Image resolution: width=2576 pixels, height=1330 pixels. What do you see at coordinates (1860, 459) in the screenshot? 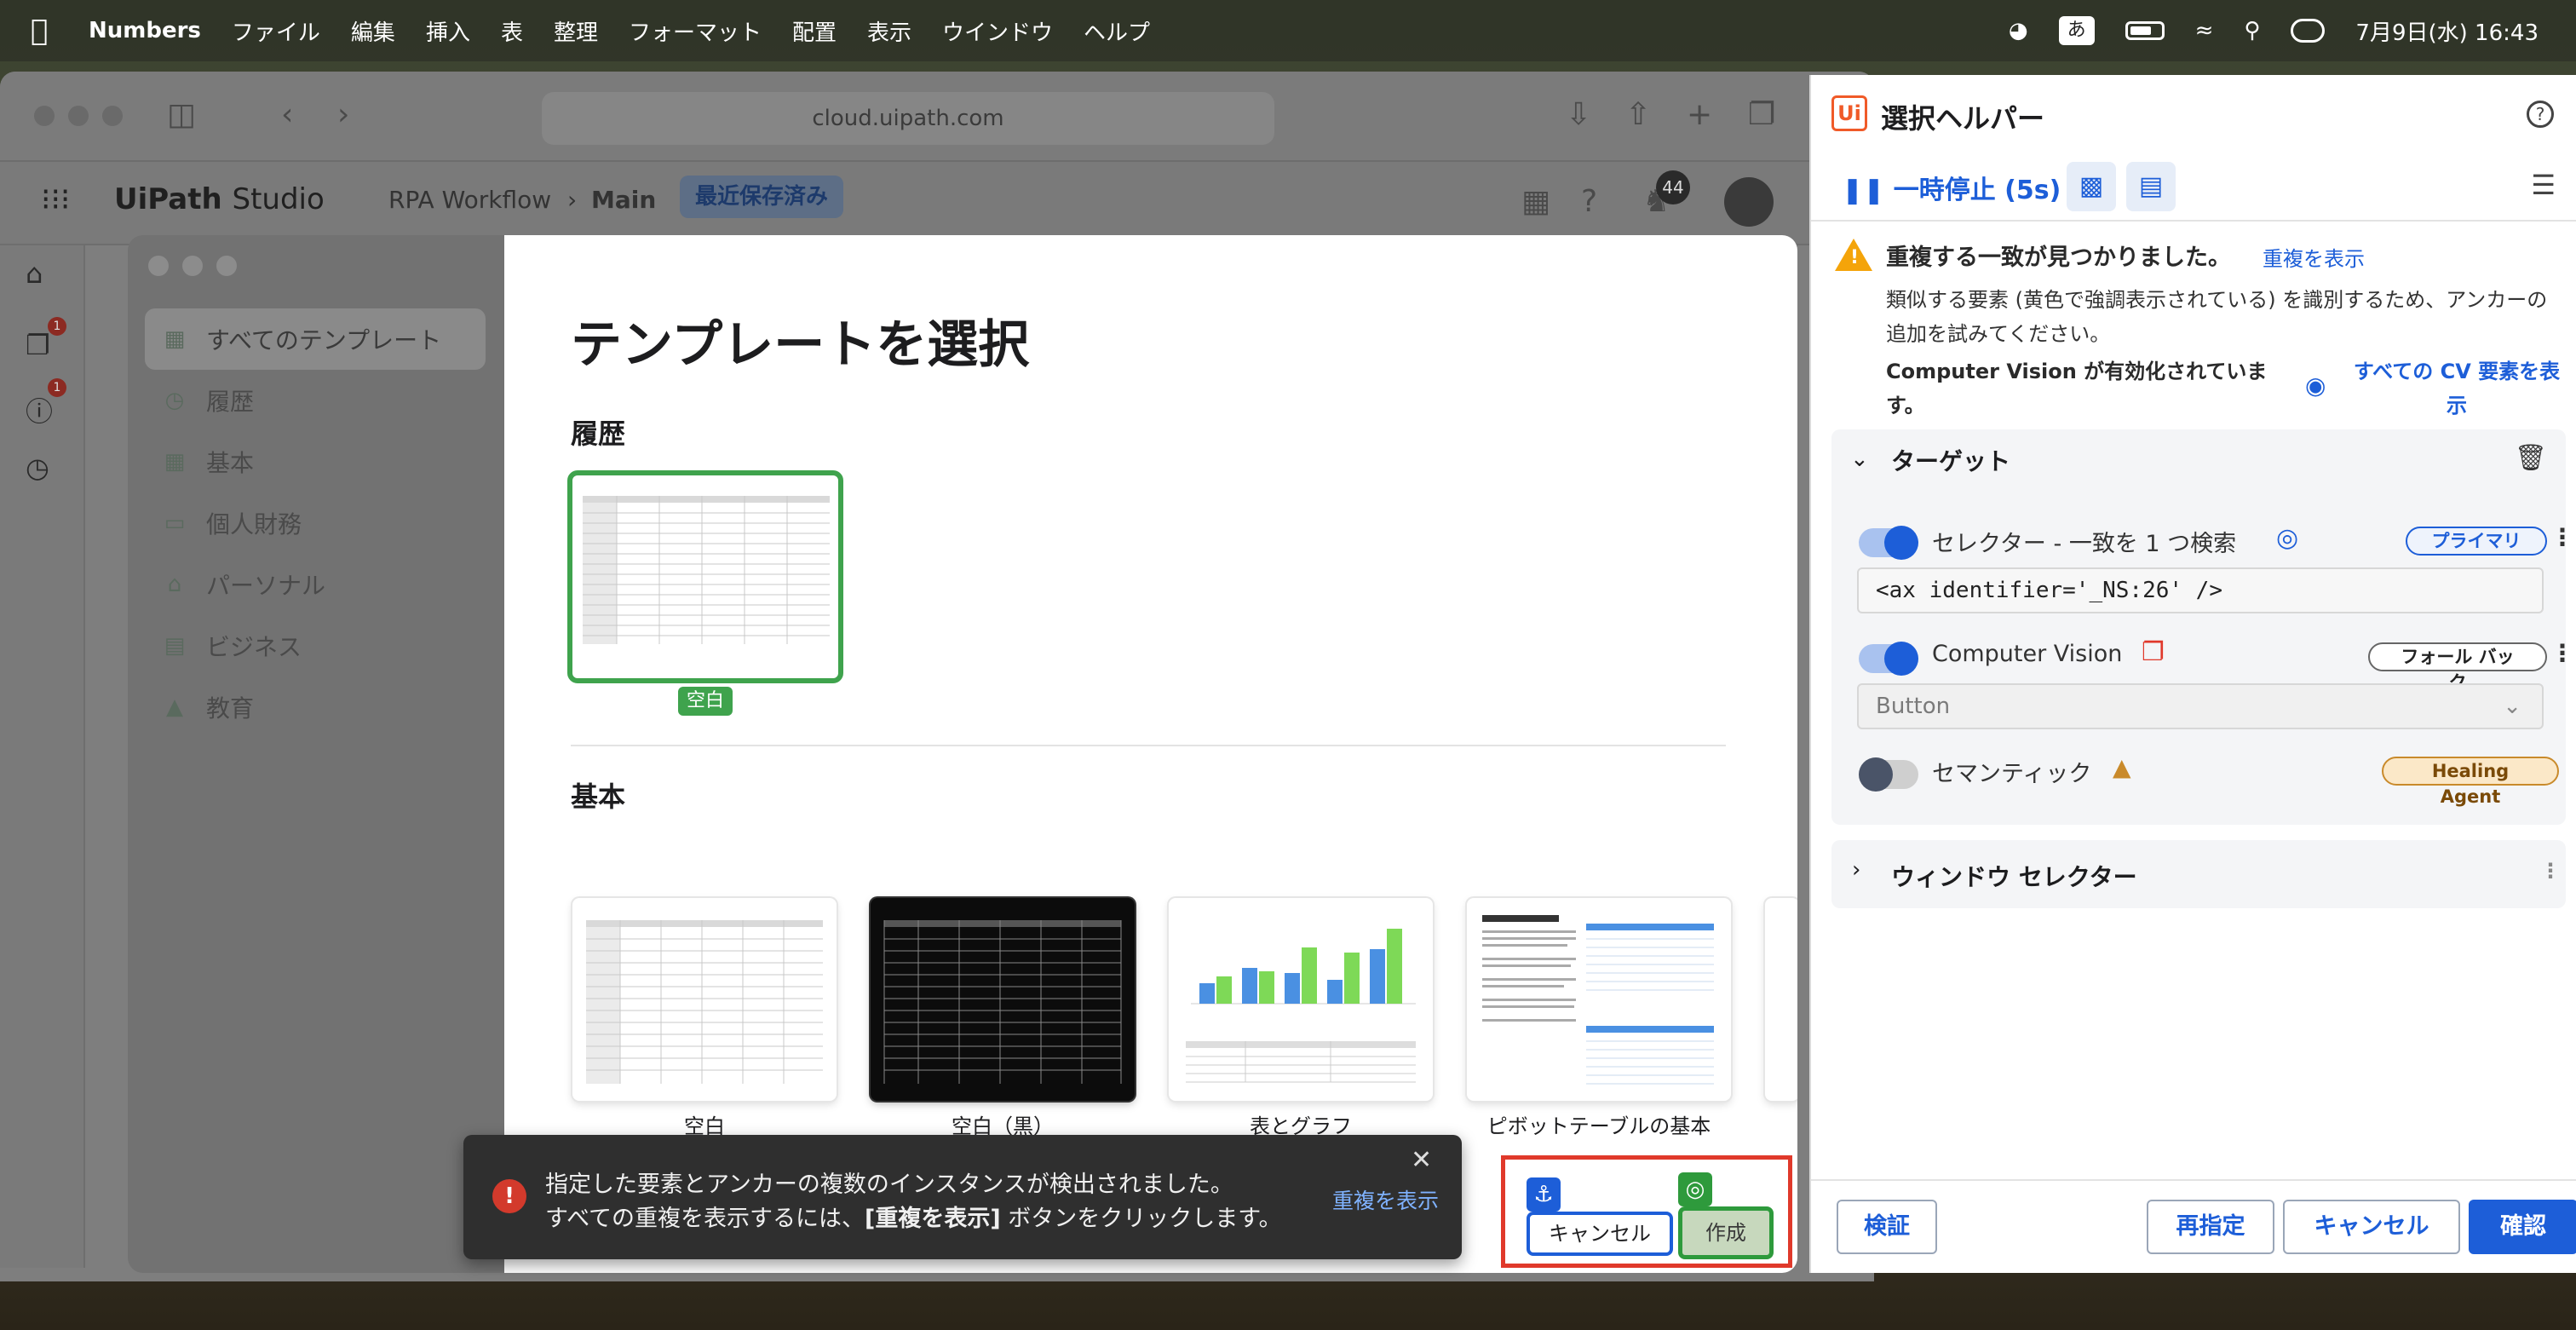
I see `chevron-down-icon: ⌄` at bounding box center [1860, 459].